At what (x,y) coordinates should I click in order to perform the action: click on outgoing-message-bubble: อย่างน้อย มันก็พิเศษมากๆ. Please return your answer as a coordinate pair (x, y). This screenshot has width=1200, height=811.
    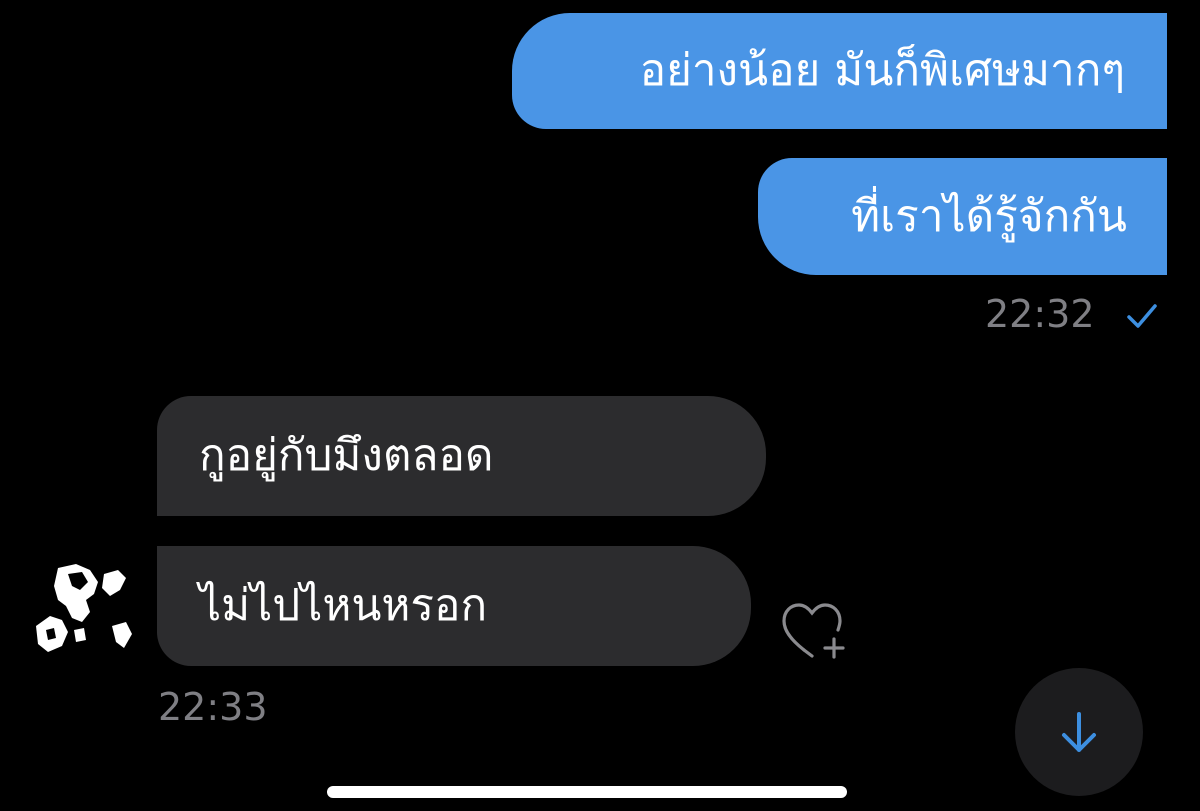
    Looking at the image, I should click on (839, 71).